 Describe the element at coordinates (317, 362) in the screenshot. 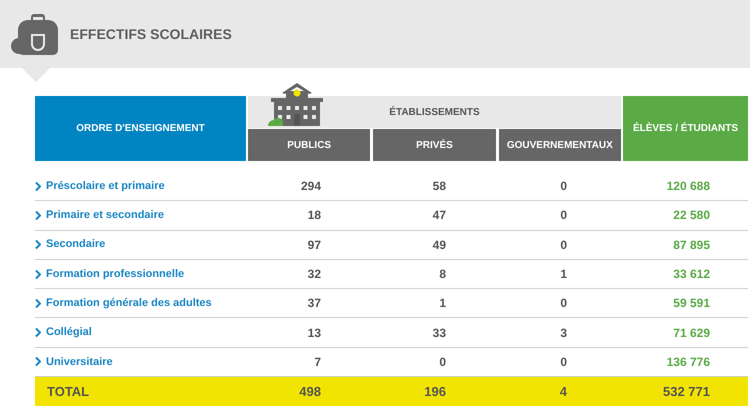

I see `table-cell-text: 7` at that location.